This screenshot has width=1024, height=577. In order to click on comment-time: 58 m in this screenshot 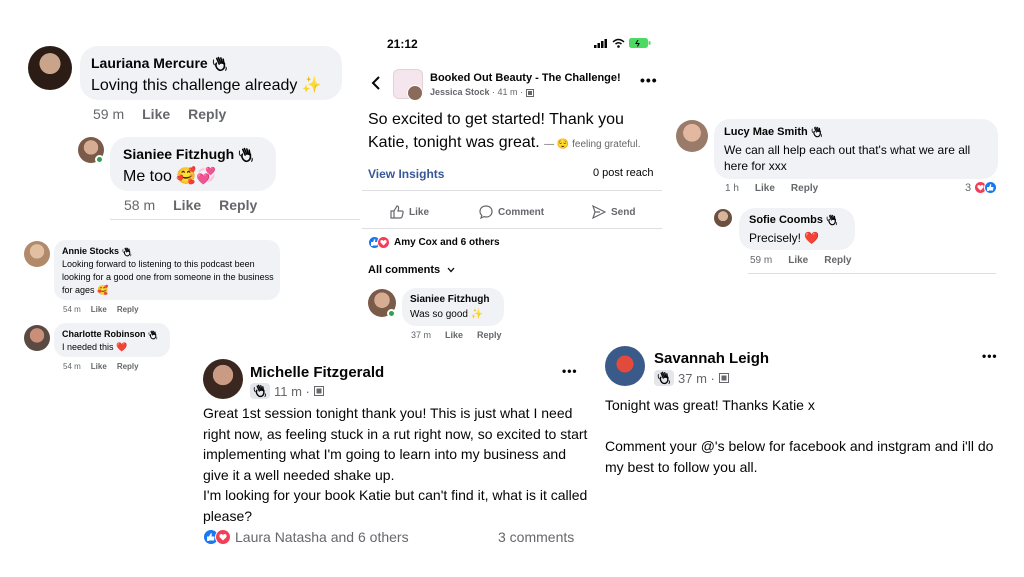, I will do `click(140, 205)`.